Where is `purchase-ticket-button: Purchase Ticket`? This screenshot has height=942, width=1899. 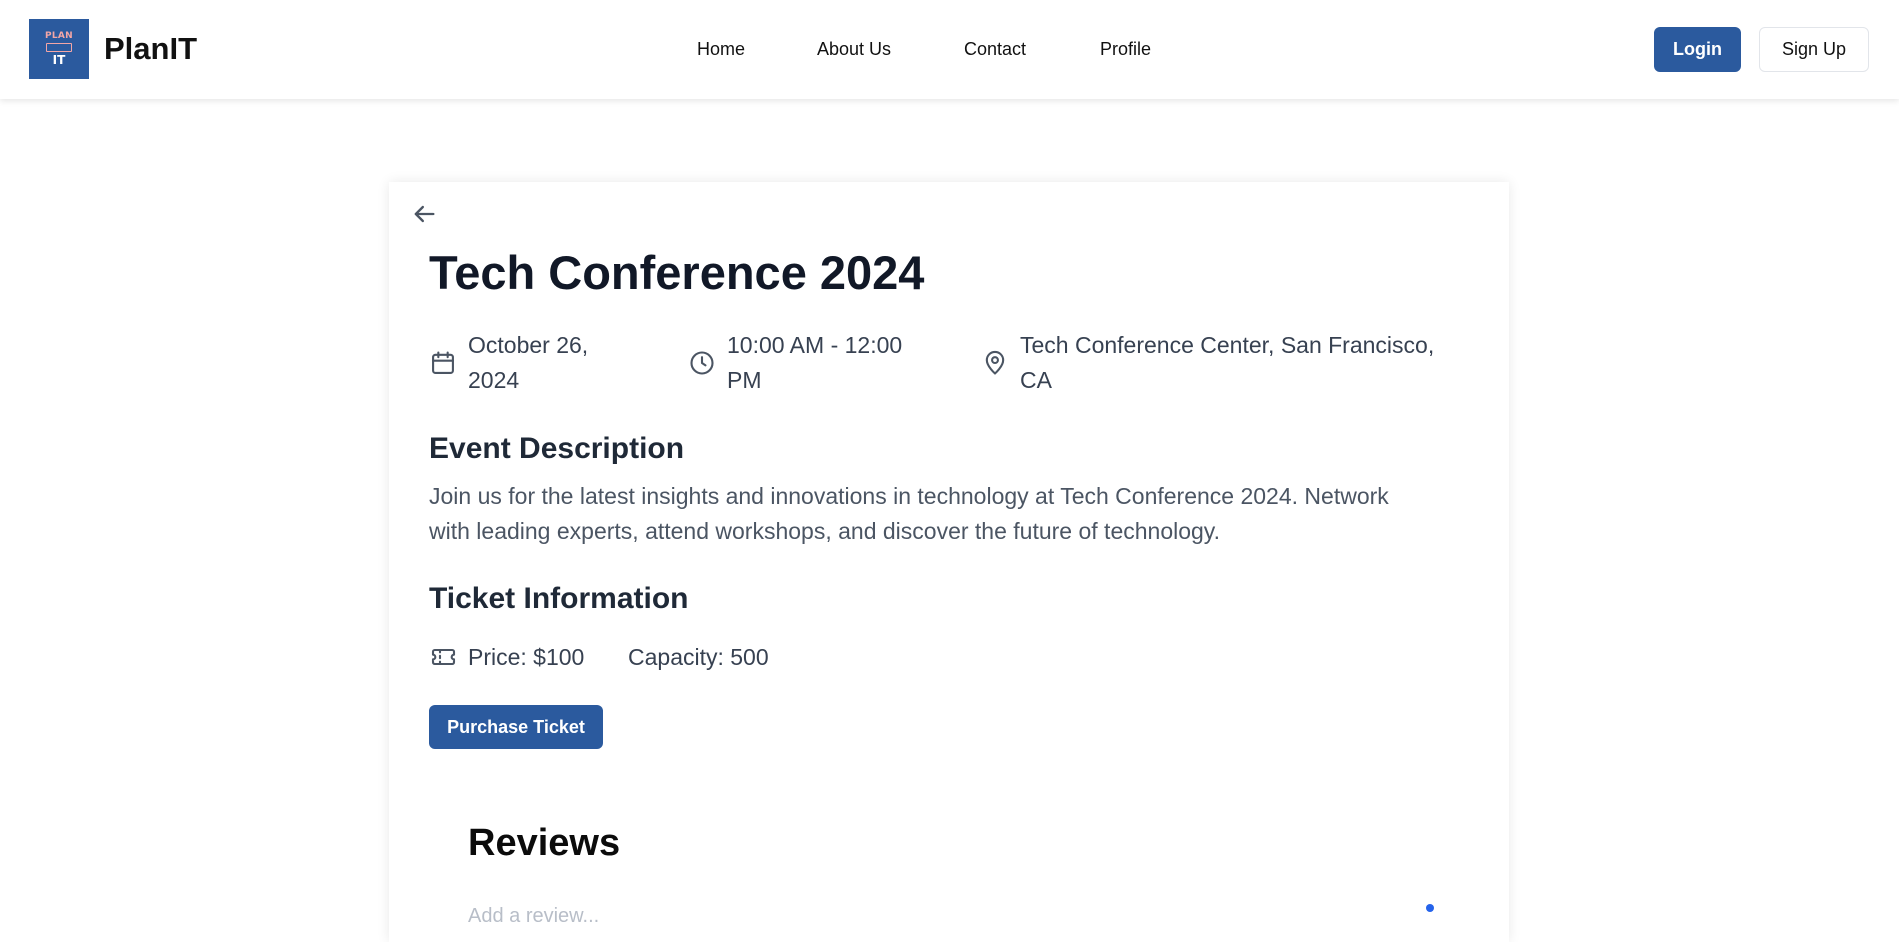 purchase-ticket-button: Purchase Ticket is located at coordinates (516, 727).